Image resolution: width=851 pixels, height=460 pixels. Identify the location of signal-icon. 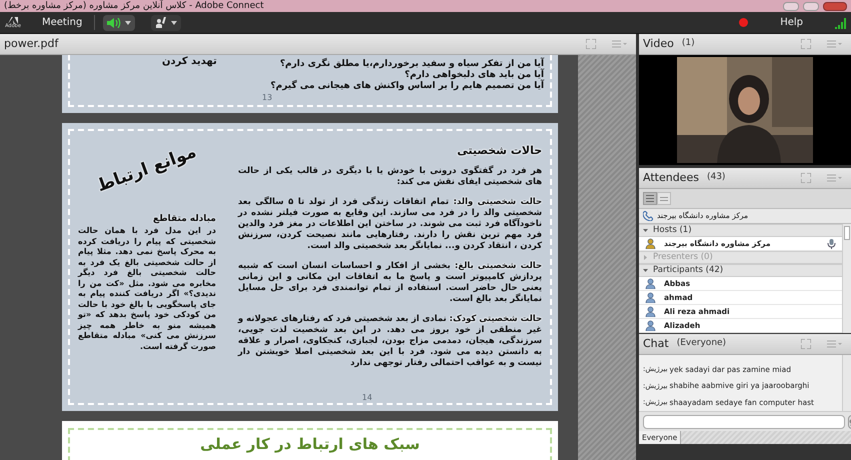
(841, 22).